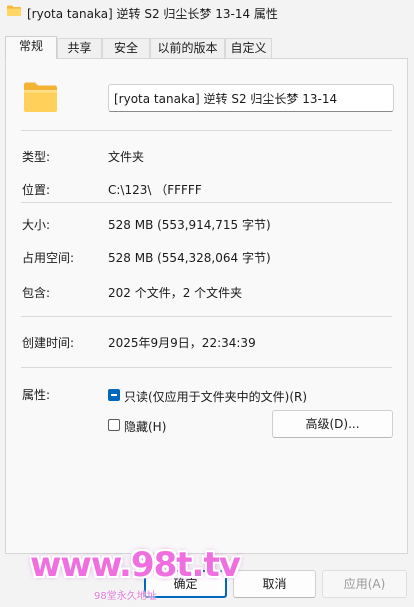 The height and width of the screenshot is (607, 414). What do you see at coordinates (36, 157) in the screenshot?
I see `type-label: 类型:` at bounding box center [36, 157].